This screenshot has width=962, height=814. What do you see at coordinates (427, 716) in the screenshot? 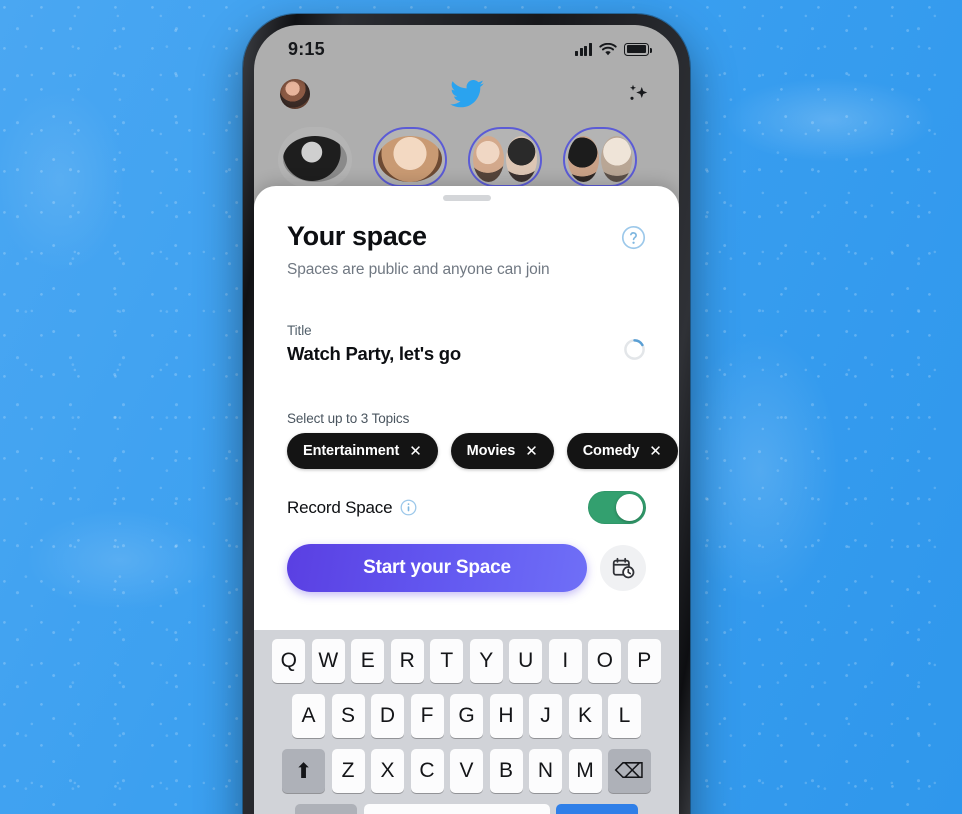
I see `key-f: F` at bounding box center [427, 716].